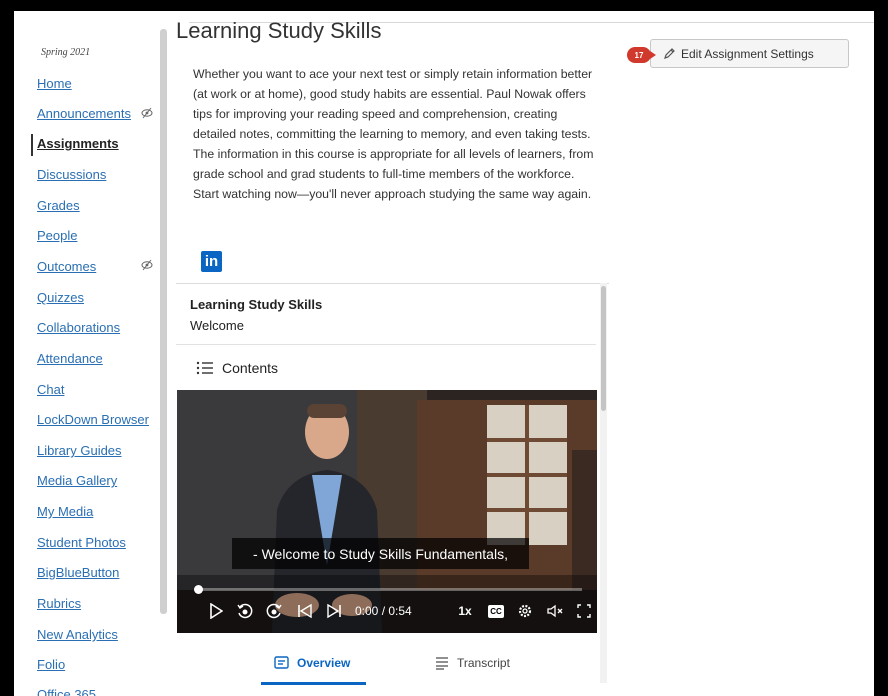 This screenshot has width=888, height=696. Describe the element at coordinates (250, 368) in the screenshot. I see `contents-label: Contents` at that location.